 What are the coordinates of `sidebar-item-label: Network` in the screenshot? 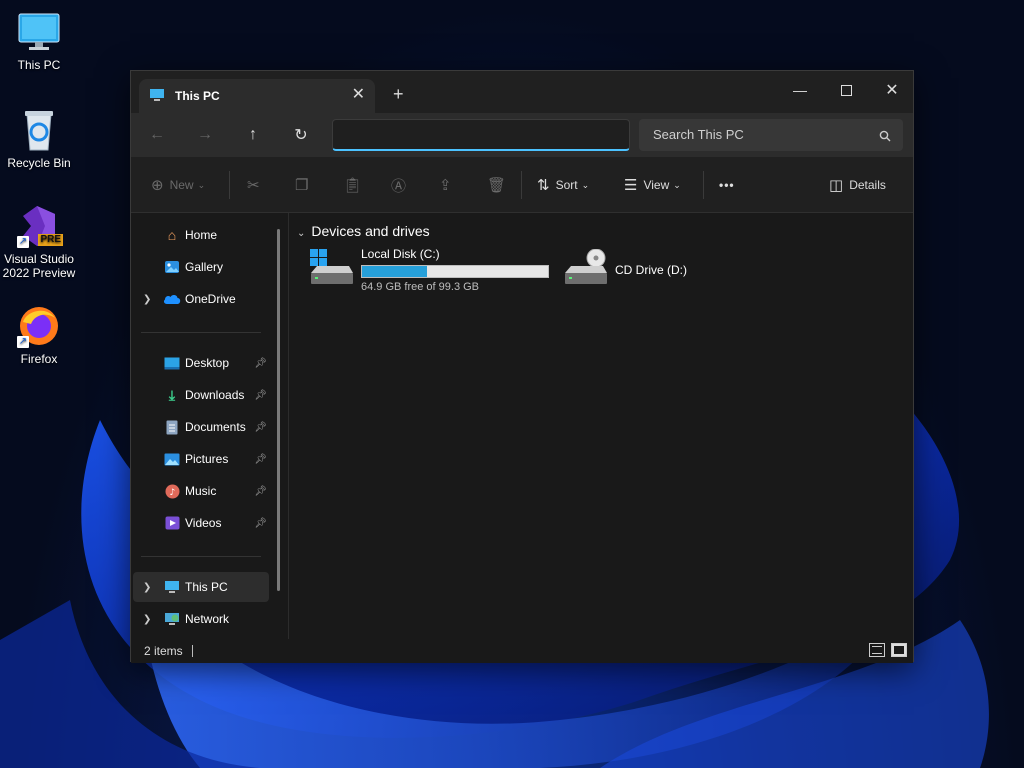 It's located at (207, 619).